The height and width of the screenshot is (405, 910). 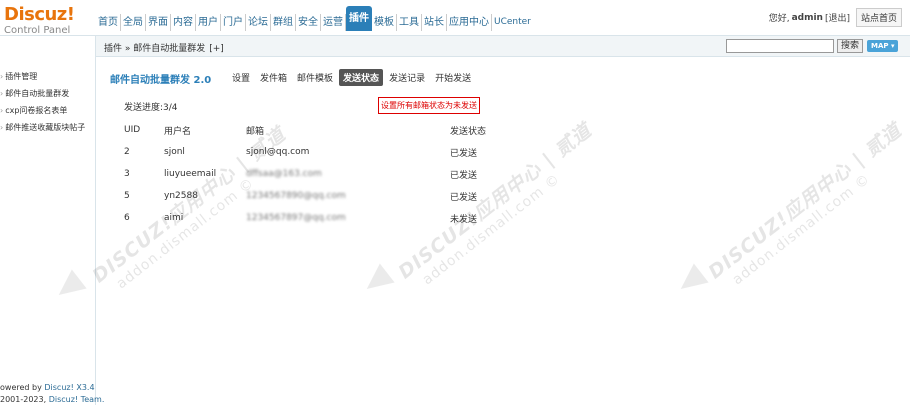 I want to click on footer-discuz-link: Discuz! X3.4, so click(x=69, y=387).